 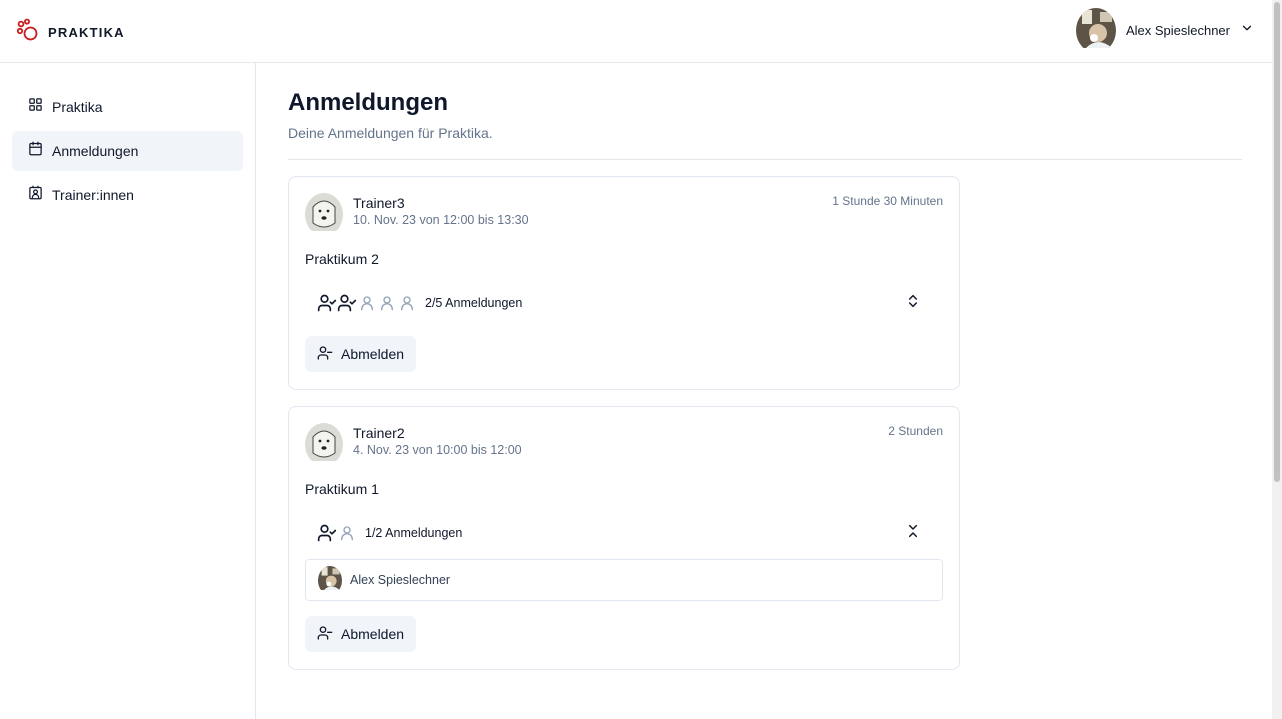 What do you see at coordinates (1277, 242) in the screenshot?
I see `scrollbar-thumb` at bounding box center [1277, 242].